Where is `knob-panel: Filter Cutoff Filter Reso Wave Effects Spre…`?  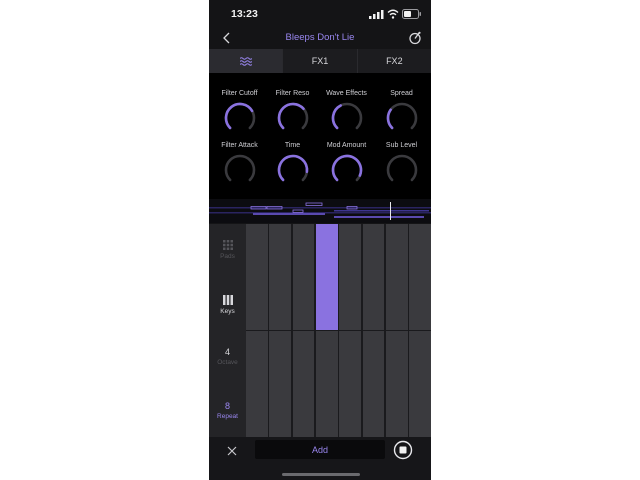 knob-panel: Filter Cutoff Filter Reso Wave Effects Spre… is located at coordinates (320, 136).